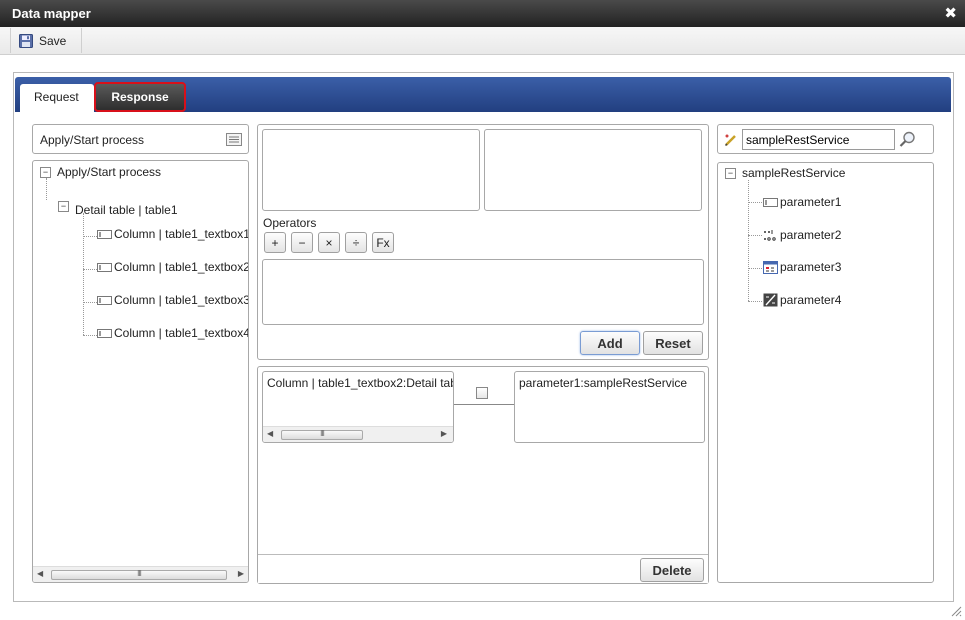  I want to click on selected-source-box, so click(371, 170).